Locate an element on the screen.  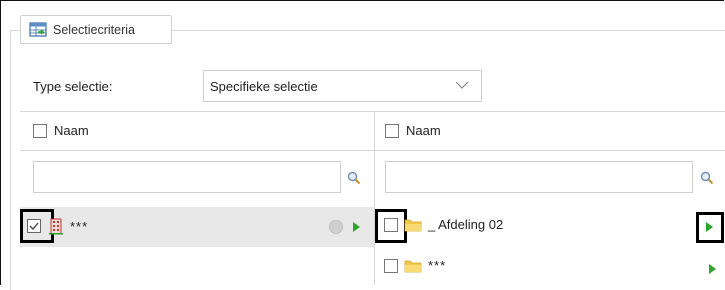
left-header-label: Naam is located at coordinates (71, 130).